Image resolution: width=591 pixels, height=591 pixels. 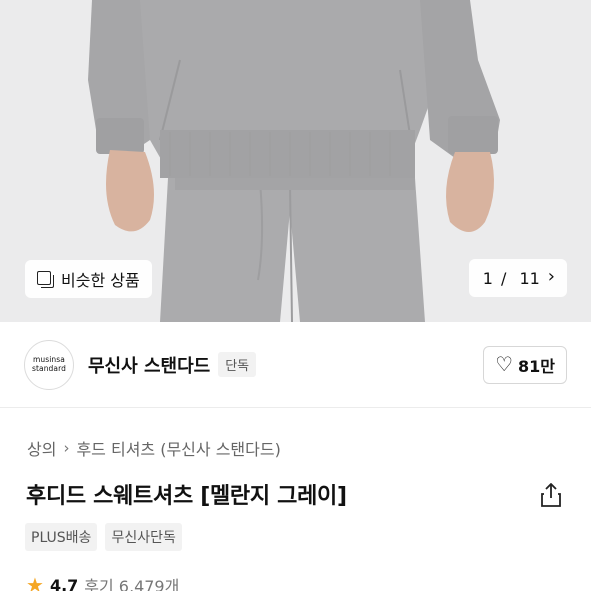 What do you see at coordinates (551, 495) in the screenshot?
I see `share-icon` at bounding box center [551, 495].